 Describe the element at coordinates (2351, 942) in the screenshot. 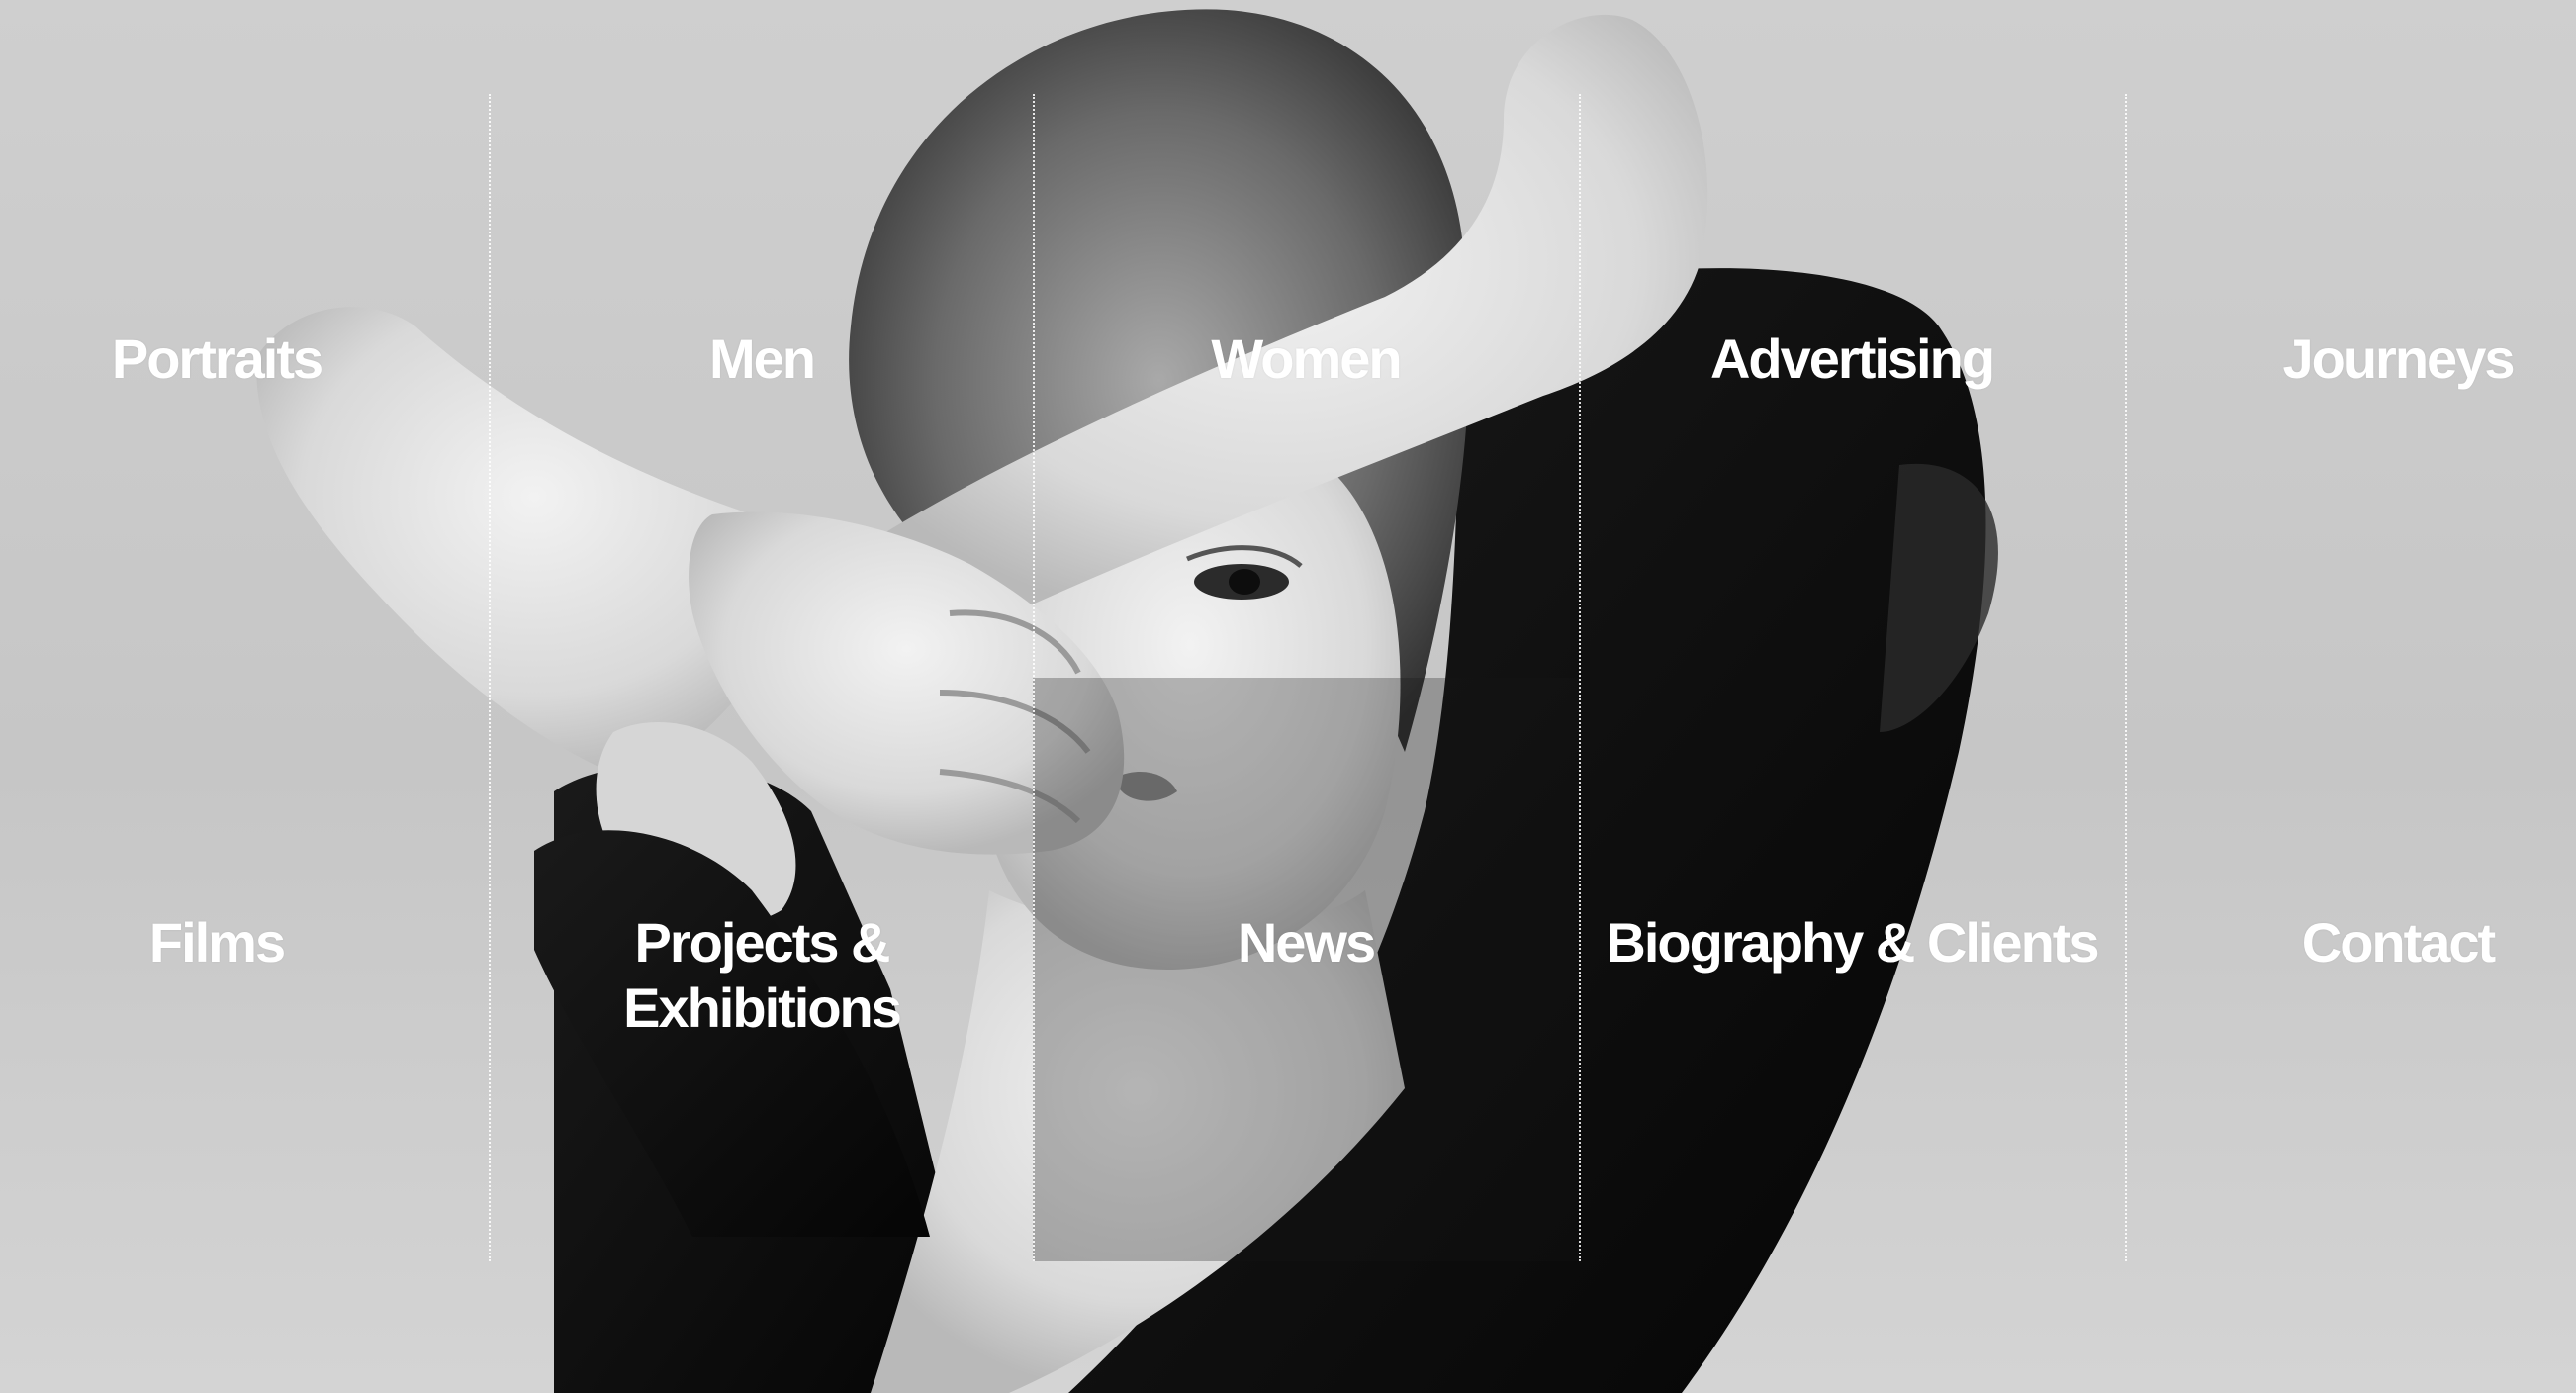

I see `nav-link-contact: Contact` at that location.